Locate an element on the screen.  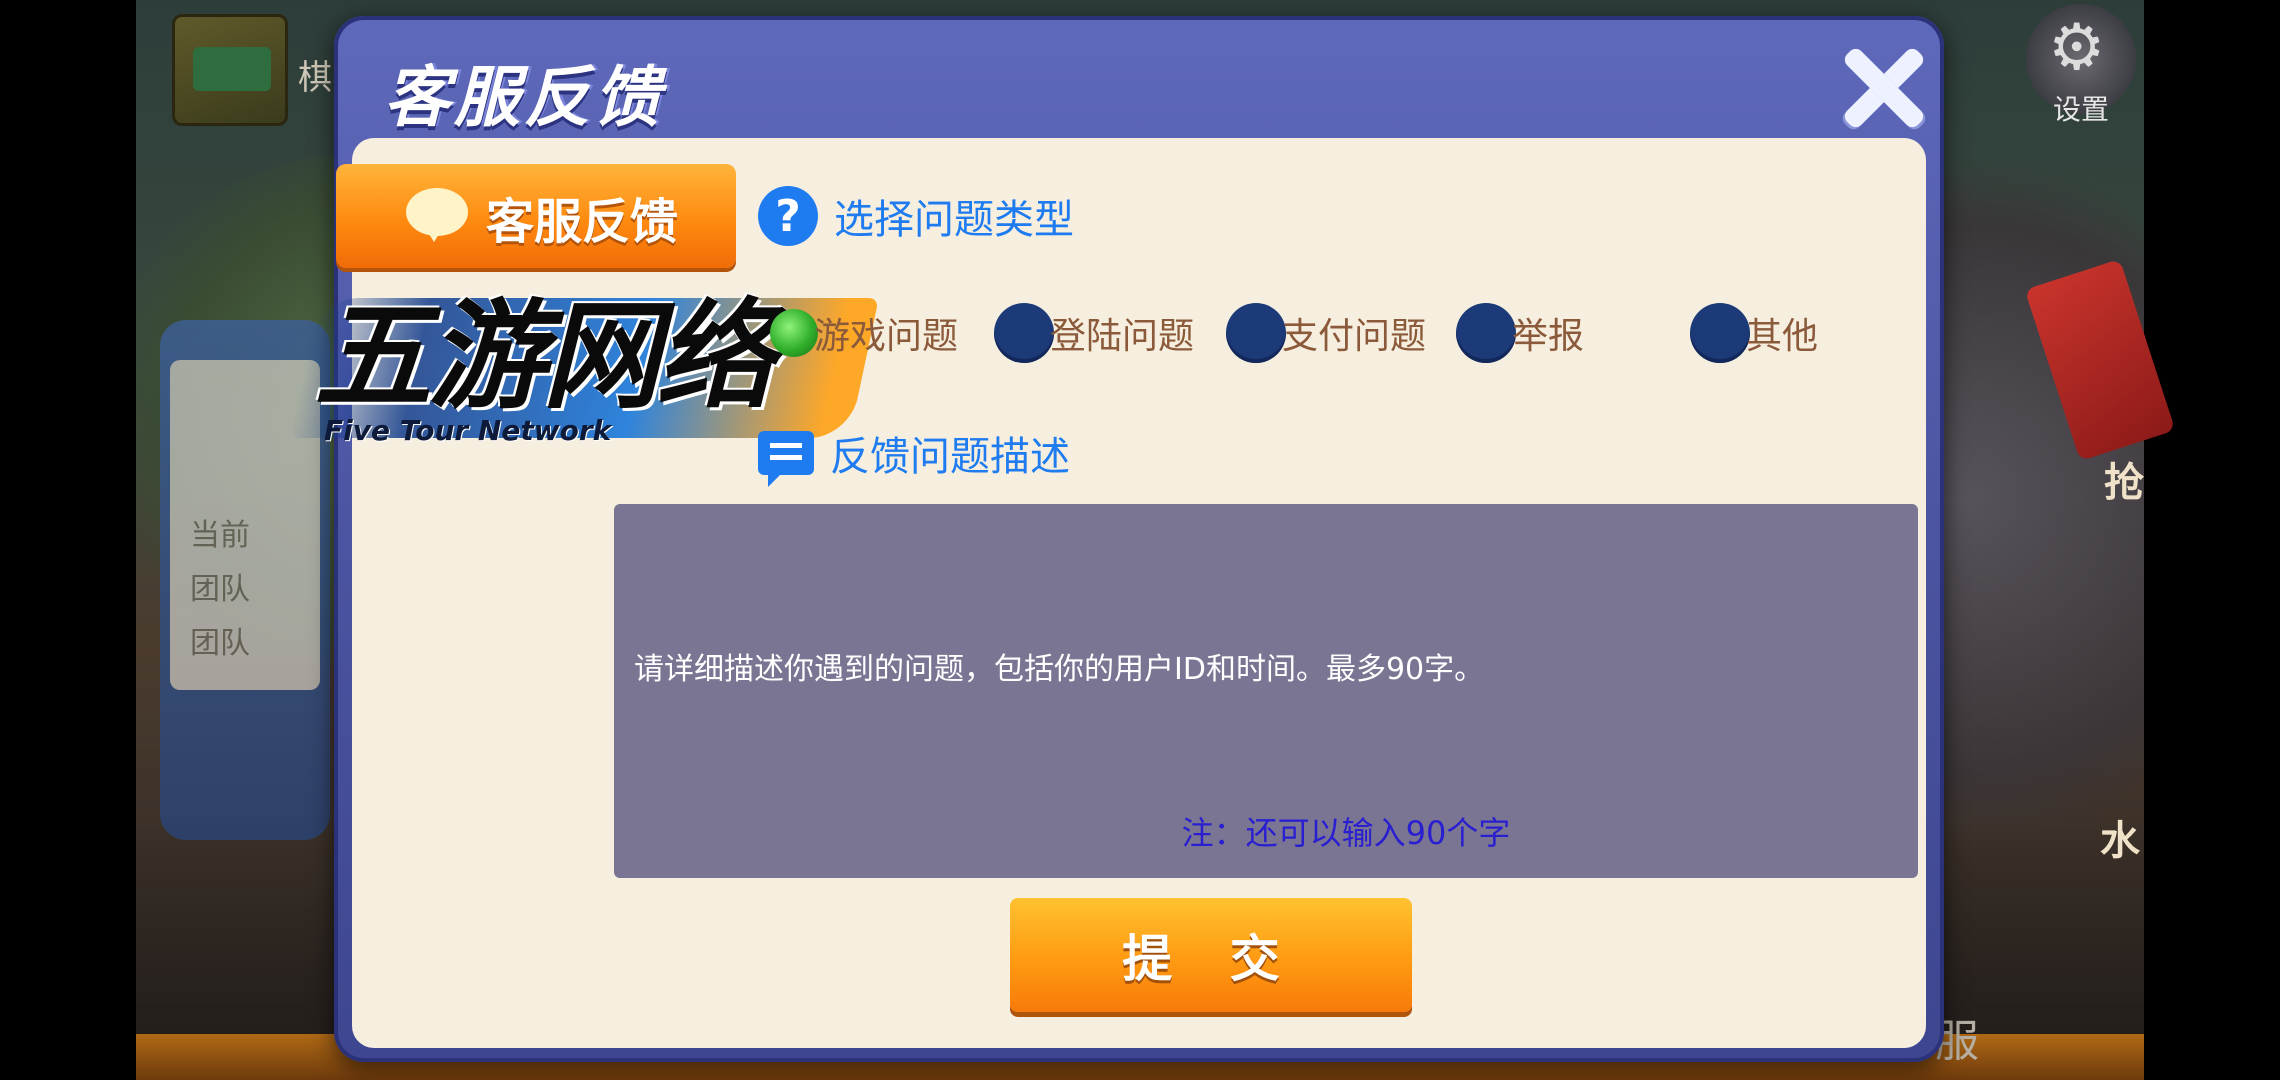
option-payment-problem: 支付问题 is located at coordinates (1326, 333).